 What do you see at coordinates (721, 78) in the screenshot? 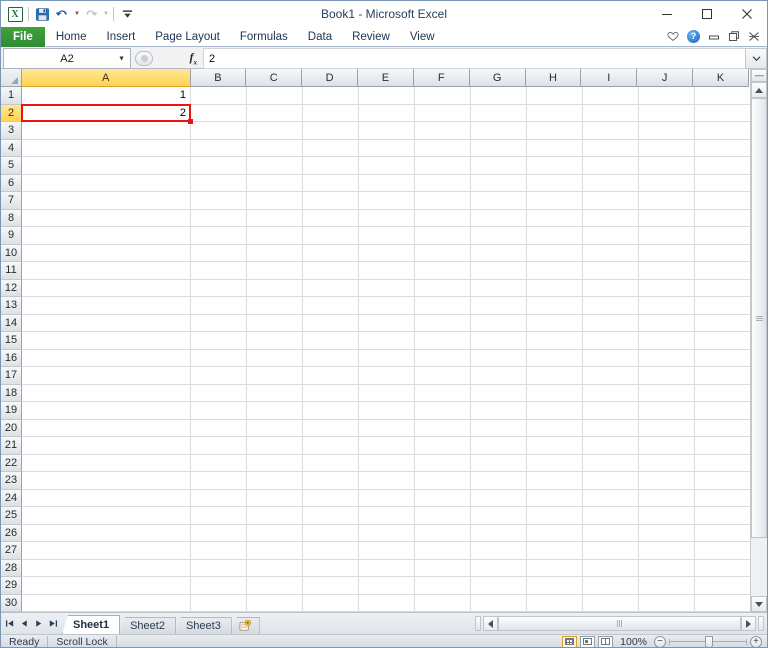
I see `column-header-k: K` at bounding box center [721, 78].